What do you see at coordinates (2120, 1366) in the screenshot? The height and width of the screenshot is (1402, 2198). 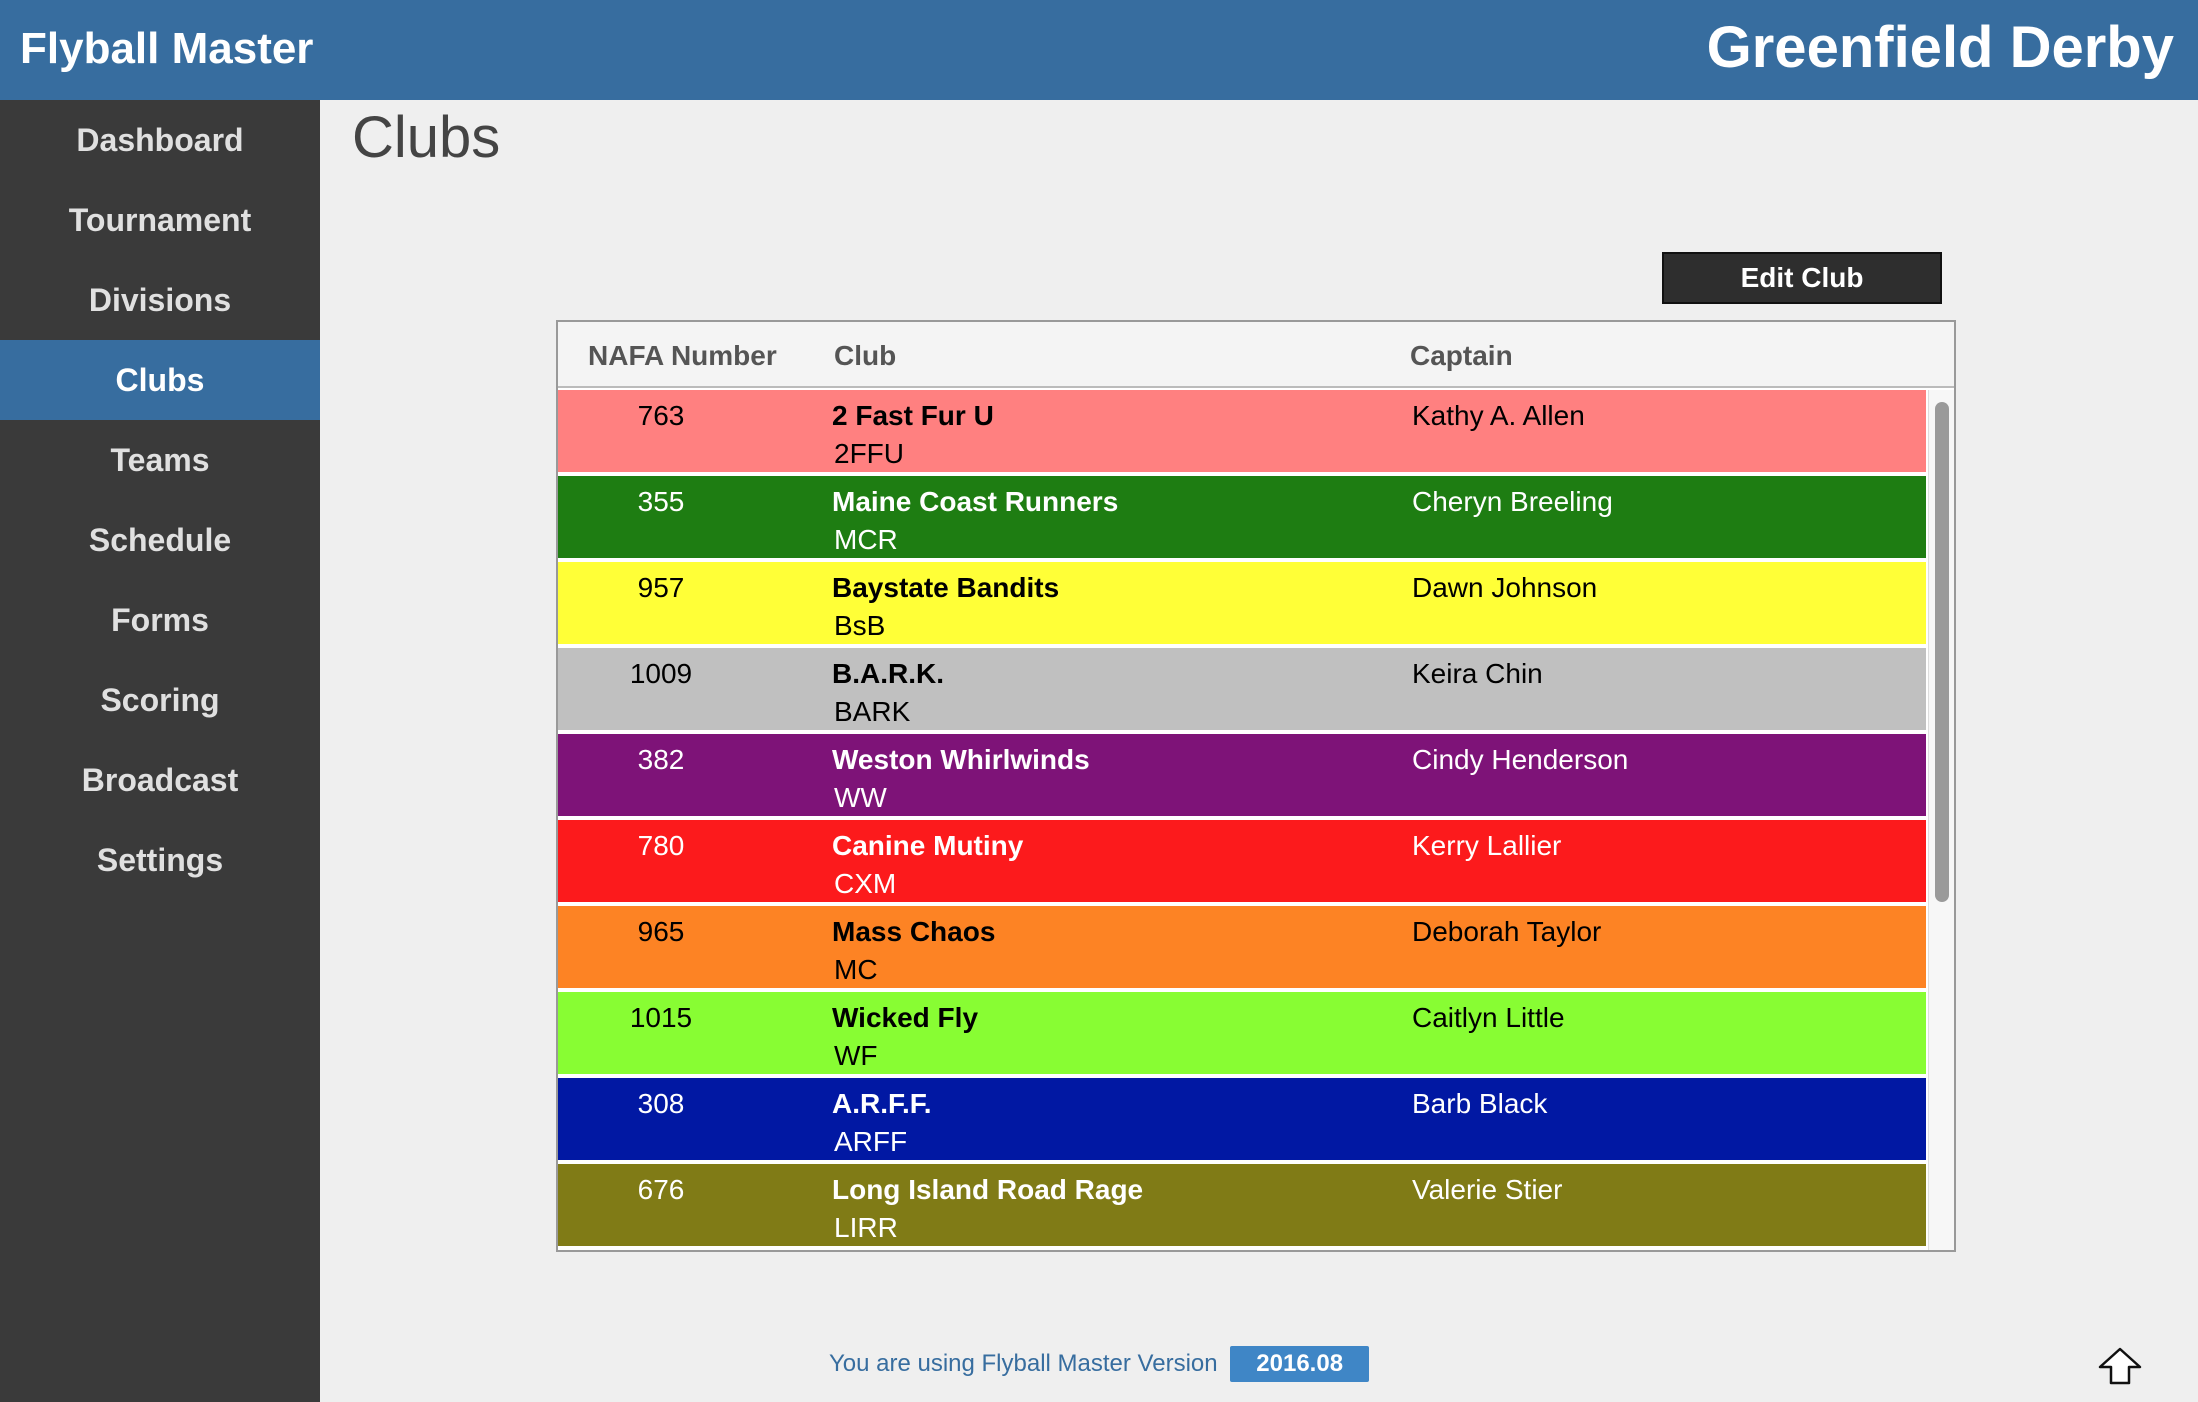 I see `up-arrow-icon` at bounding box center [2120, 1366].